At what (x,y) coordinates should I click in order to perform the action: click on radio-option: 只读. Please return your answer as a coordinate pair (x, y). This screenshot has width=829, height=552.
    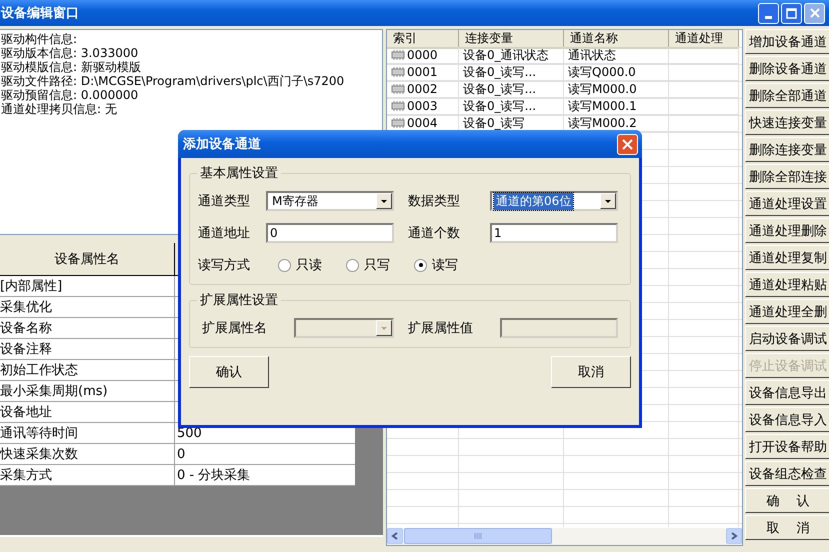
    Looking at the image, I should click on (312, 265).